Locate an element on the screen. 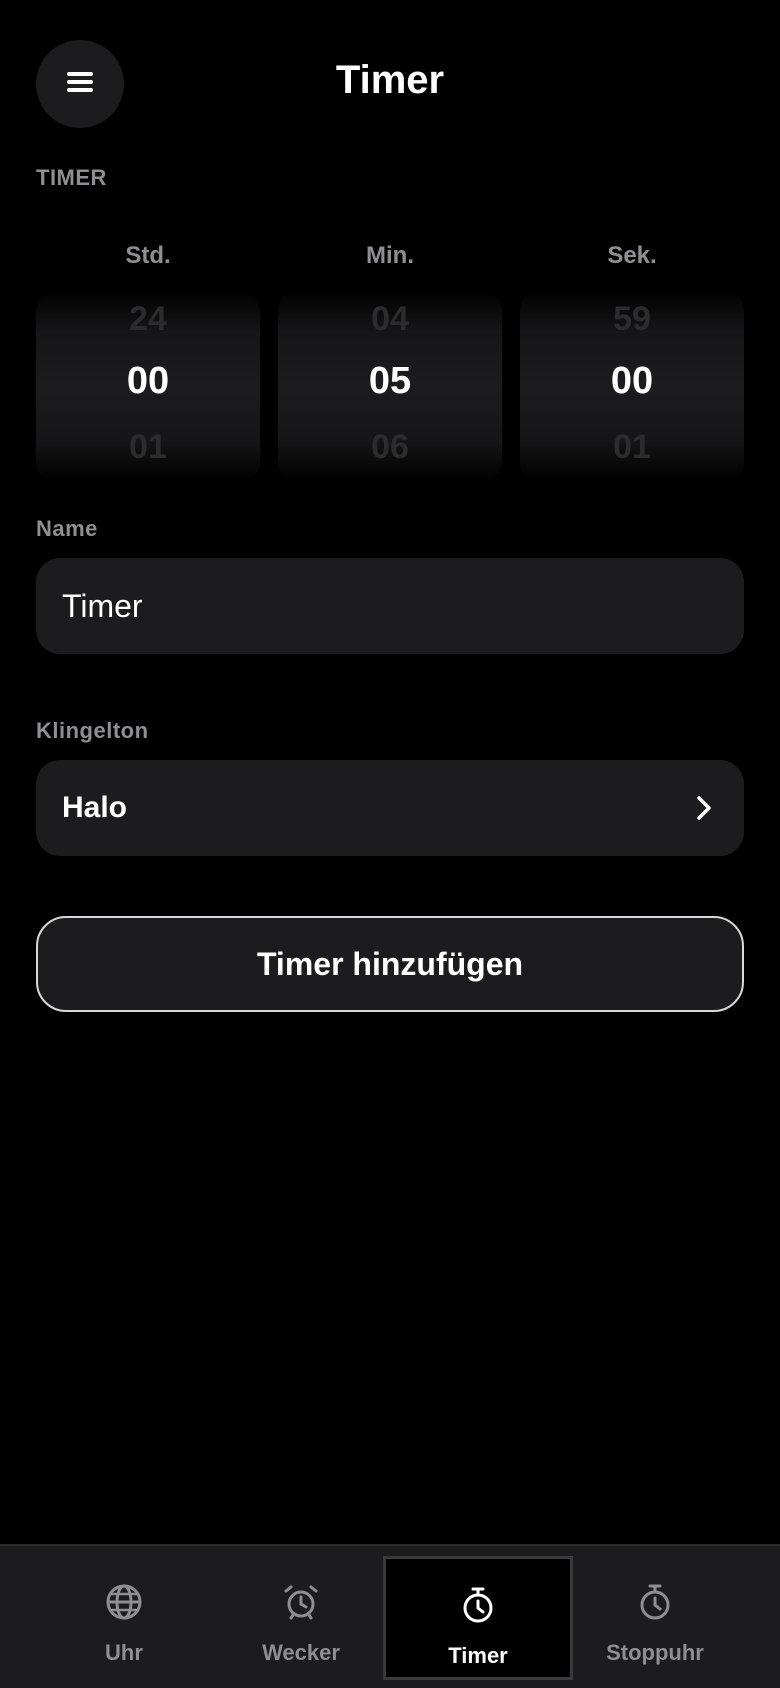 This screenshot has width=780, height=1688. add-timer-button: Timer hinzufügen is located at coordinates (390, 964).